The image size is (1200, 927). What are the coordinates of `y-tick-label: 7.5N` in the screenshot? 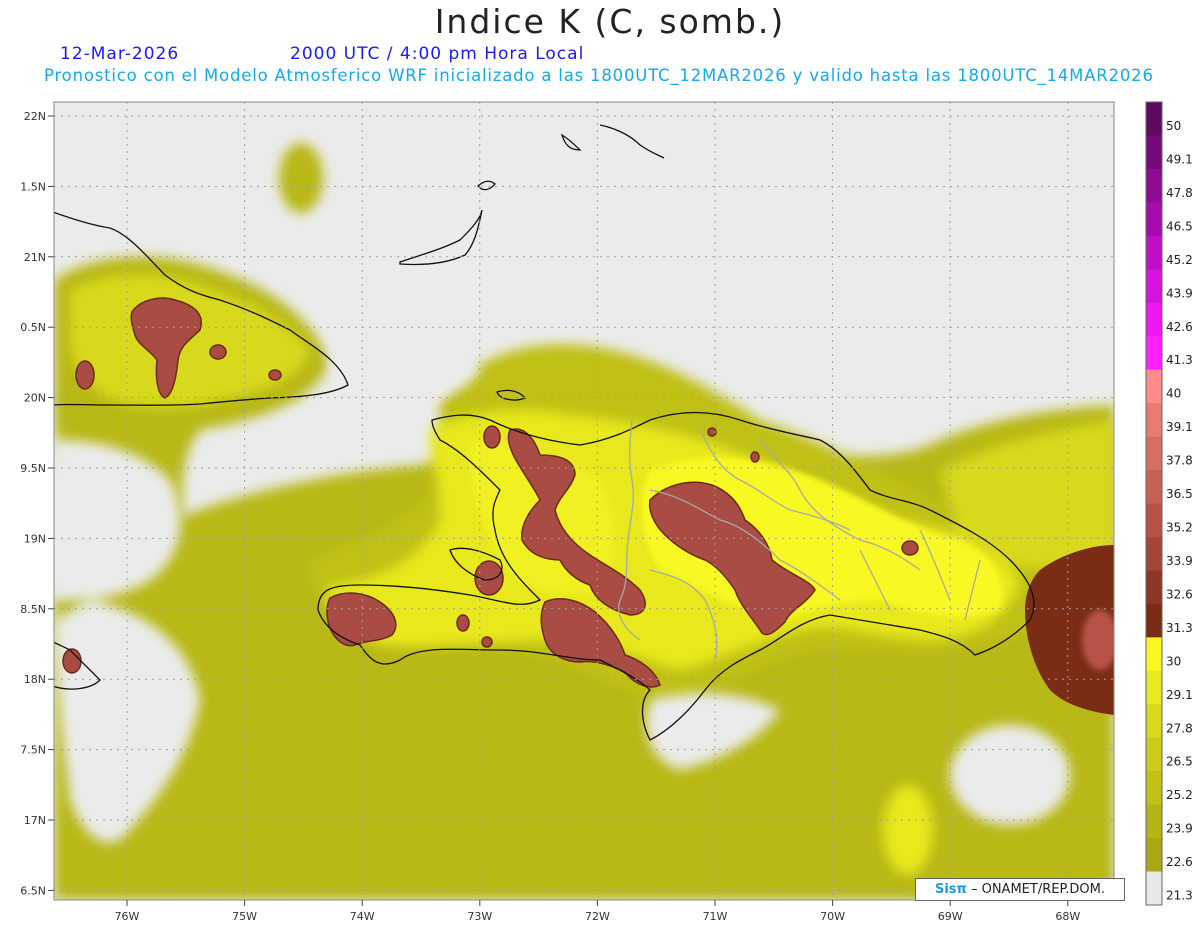 It's located at (33, 750).